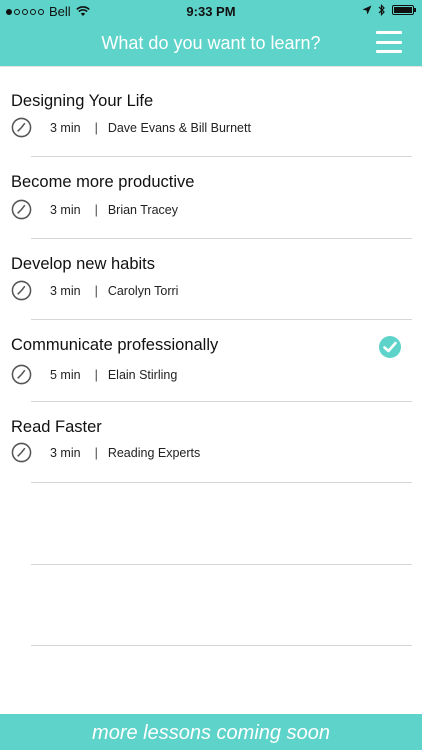 The image size is (422, 752). Describe the element at coordinates (56, 427) in the screenshot. I see `lesson-title: Read Faster` at that location.